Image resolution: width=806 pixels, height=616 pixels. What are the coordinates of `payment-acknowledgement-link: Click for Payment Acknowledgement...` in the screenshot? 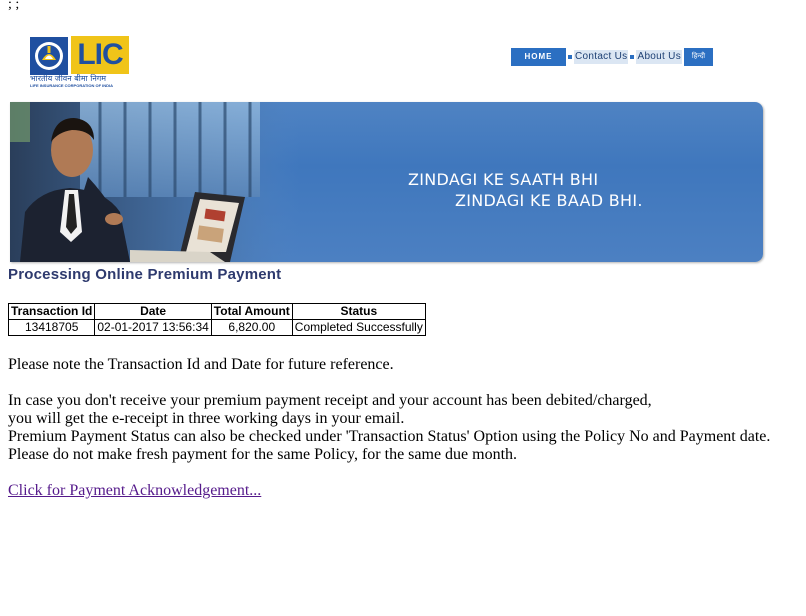 It's located at (134, 491).